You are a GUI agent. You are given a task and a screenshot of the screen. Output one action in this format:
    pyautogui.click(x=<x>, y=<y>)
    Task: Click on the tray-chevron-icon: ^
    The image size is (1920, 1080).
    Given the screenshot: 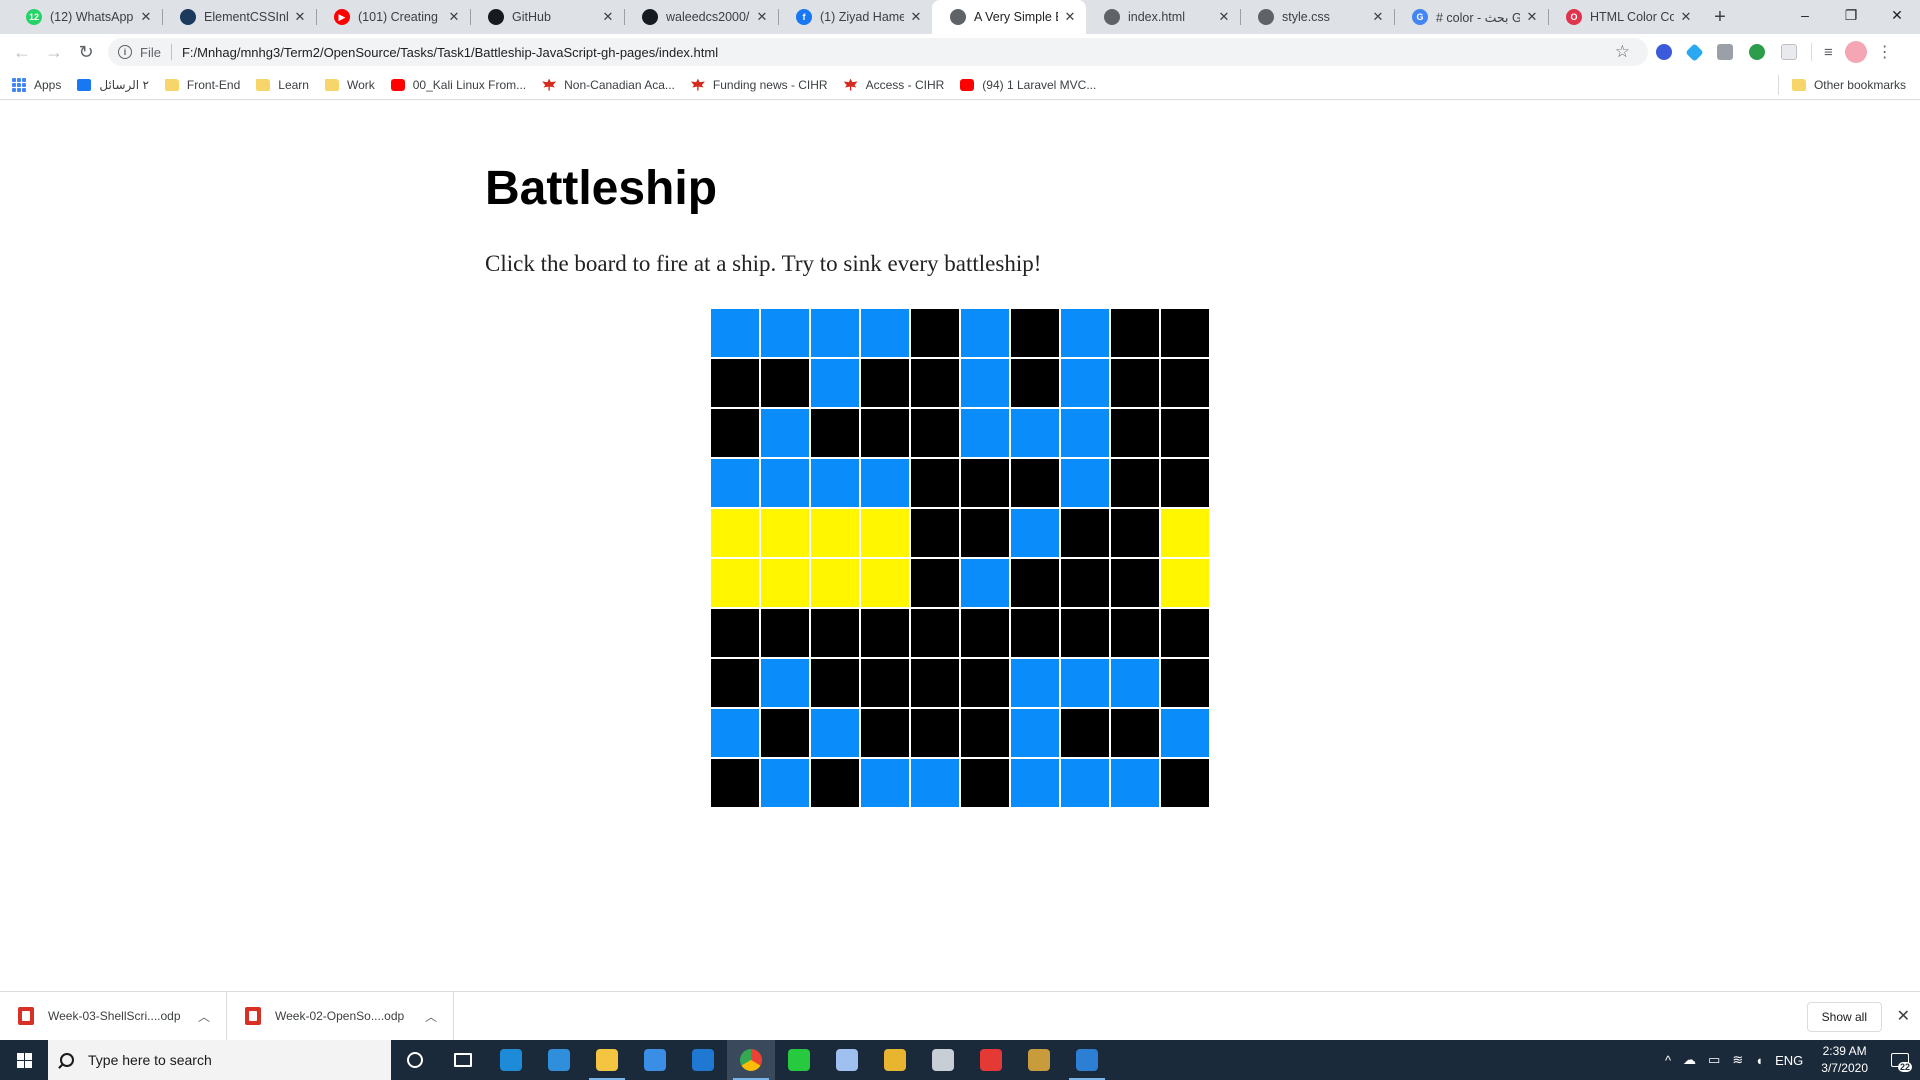 What is the action you would take?
    pyautogui.click(x=1668, y=1060)
    